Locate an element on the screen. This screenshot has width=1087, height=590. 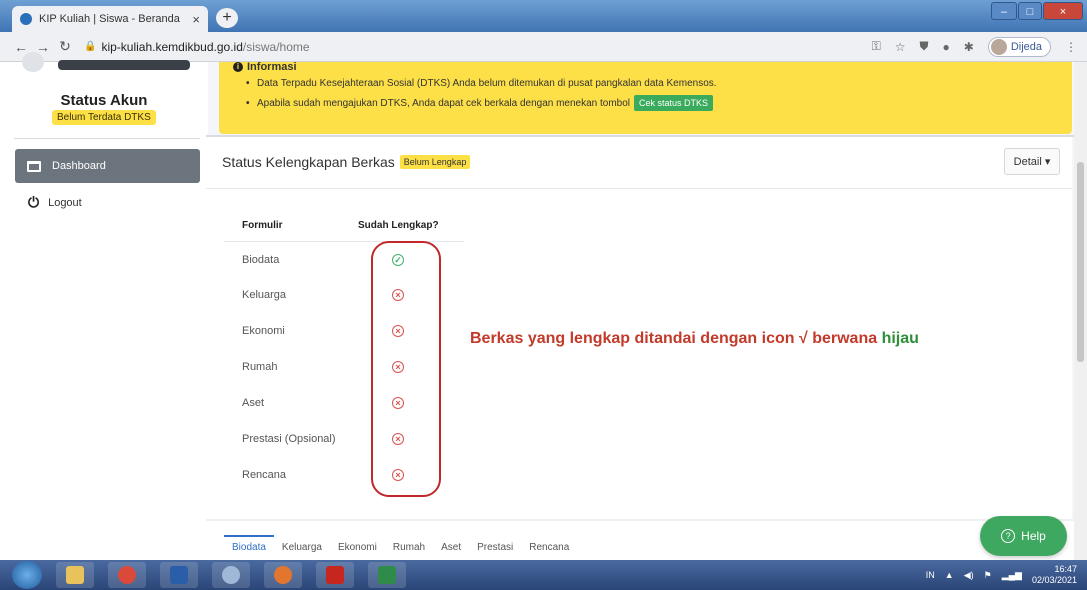
folder-icon is located at coordinates (75, 575).